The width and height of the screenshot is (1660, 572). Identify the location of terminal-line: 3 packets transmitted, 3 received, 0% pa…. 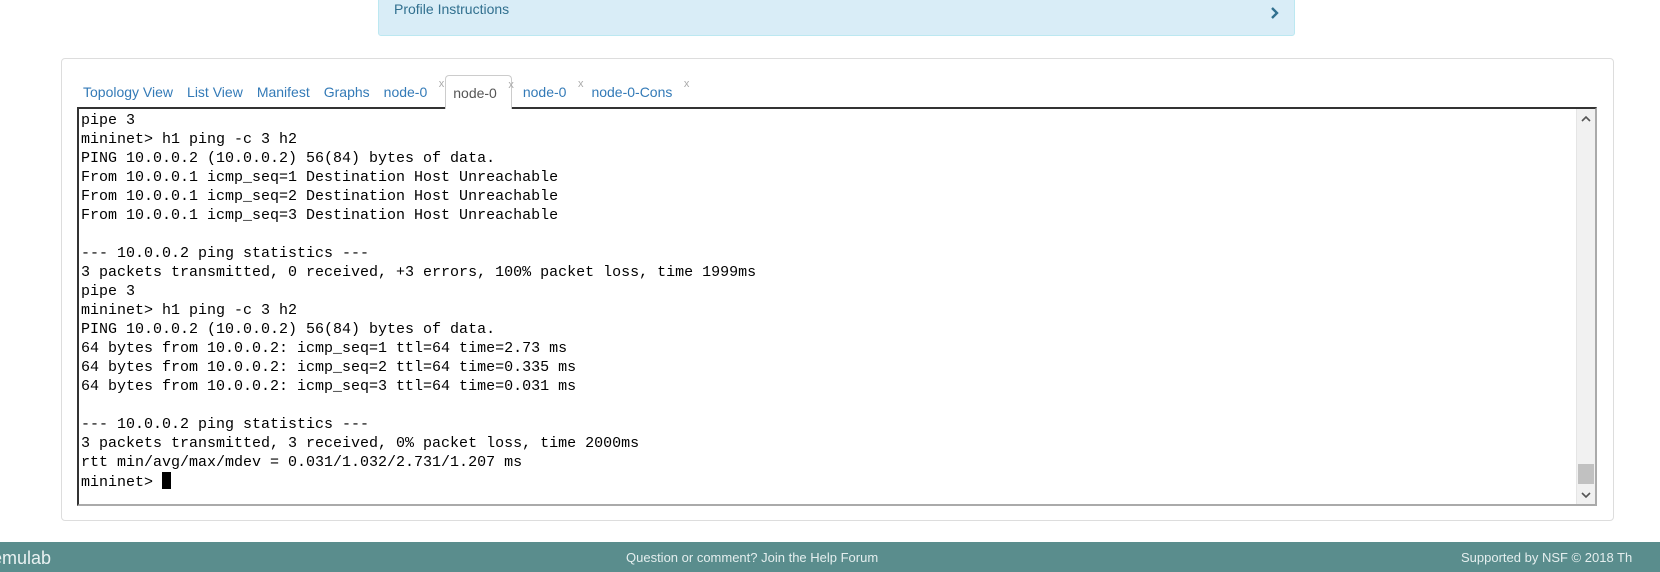
(360, 443).